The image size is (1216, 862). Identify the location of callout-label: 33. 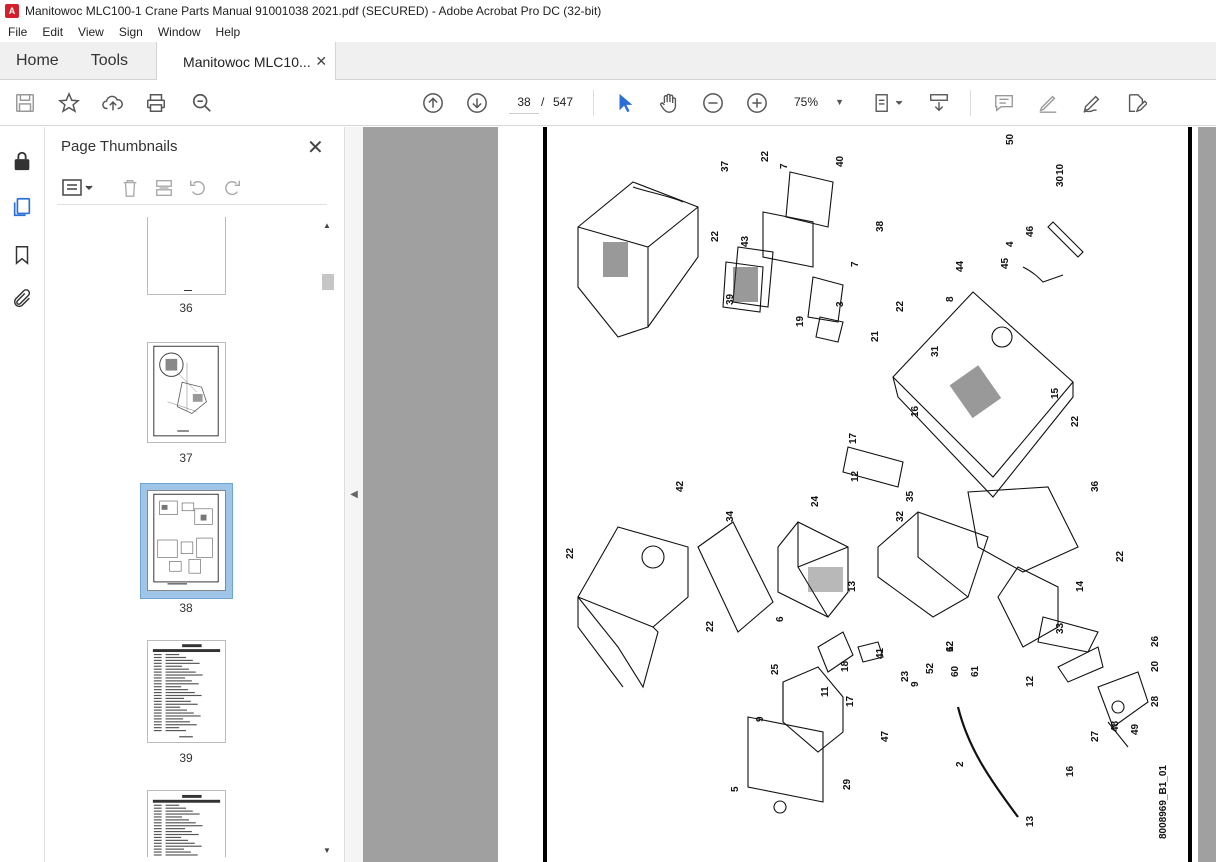
(1060, 628).